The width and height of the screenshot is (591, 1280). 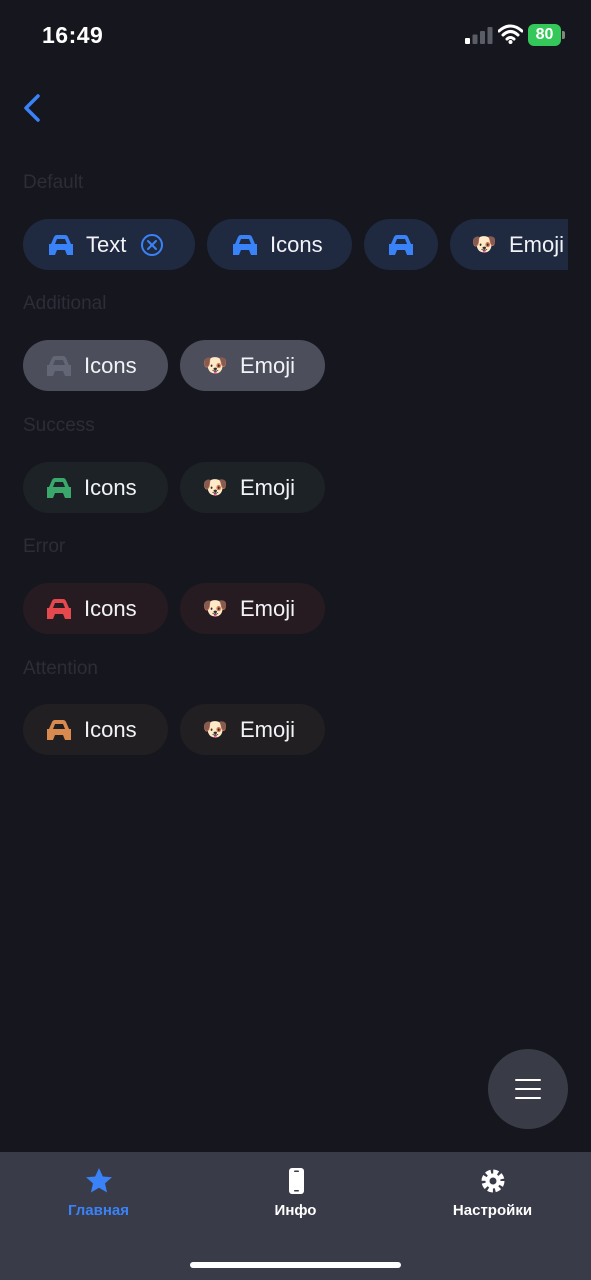 What do you see at coordinates (510, 34) in the screenshot?
I see `wifi-icon` at bounding box center [510, 34].